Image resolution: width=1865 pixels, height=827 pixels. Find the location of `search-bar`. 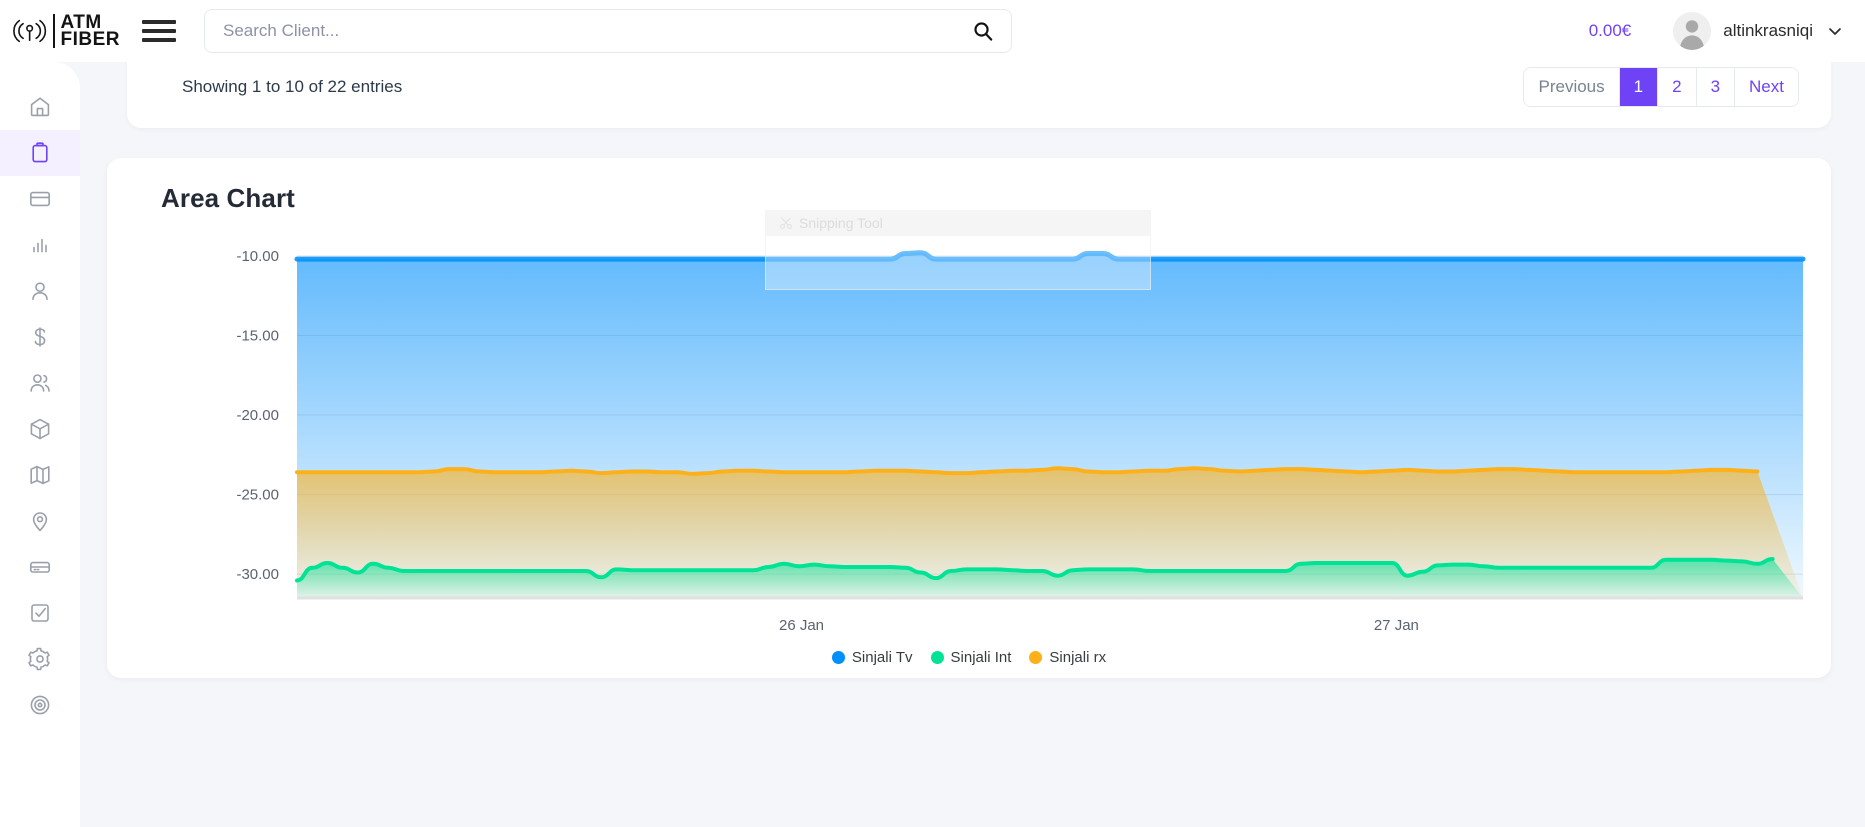

search-bar is located at coordinates (608, 31).